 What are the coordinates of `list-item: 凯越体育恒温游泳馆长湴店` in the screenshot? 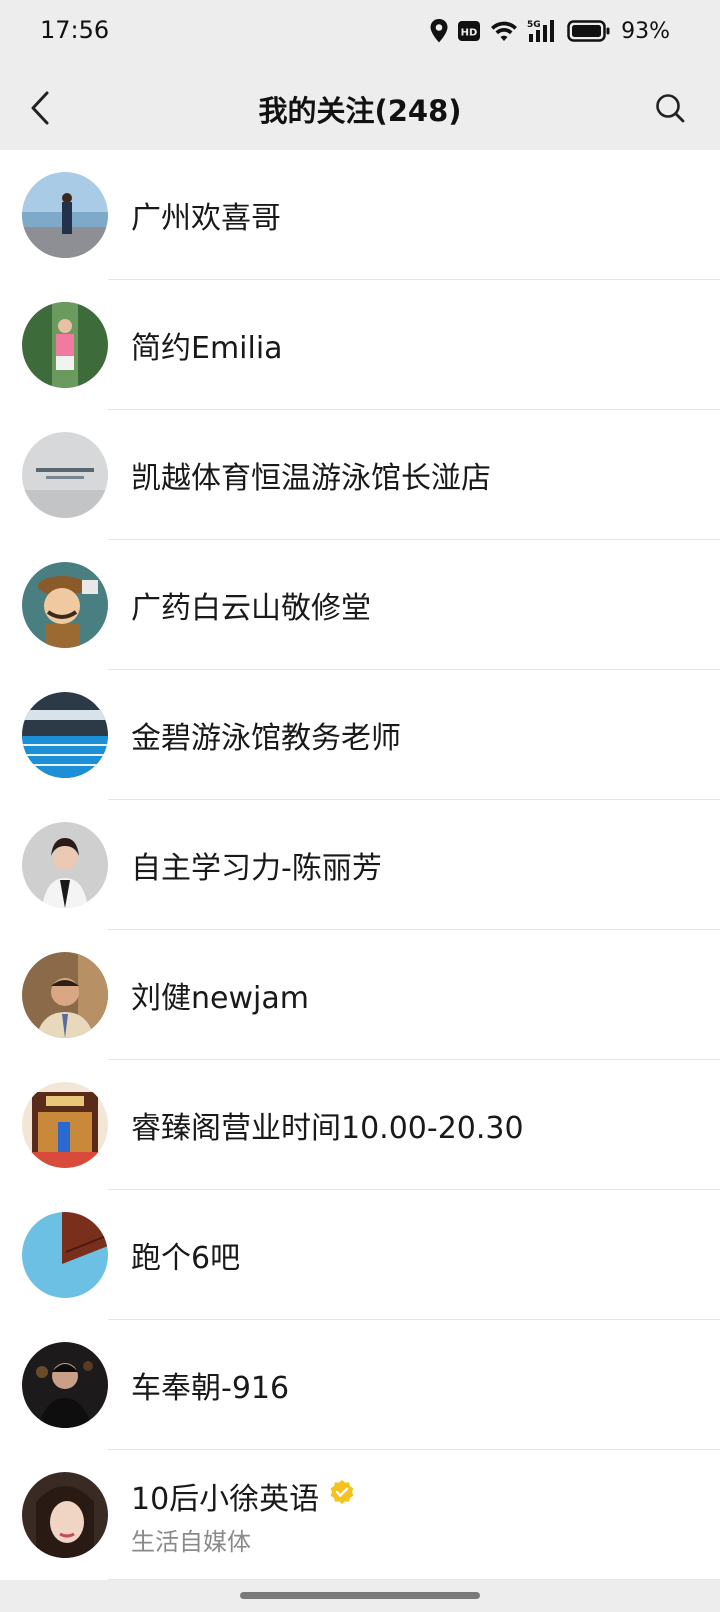 It's located at (360, 475).